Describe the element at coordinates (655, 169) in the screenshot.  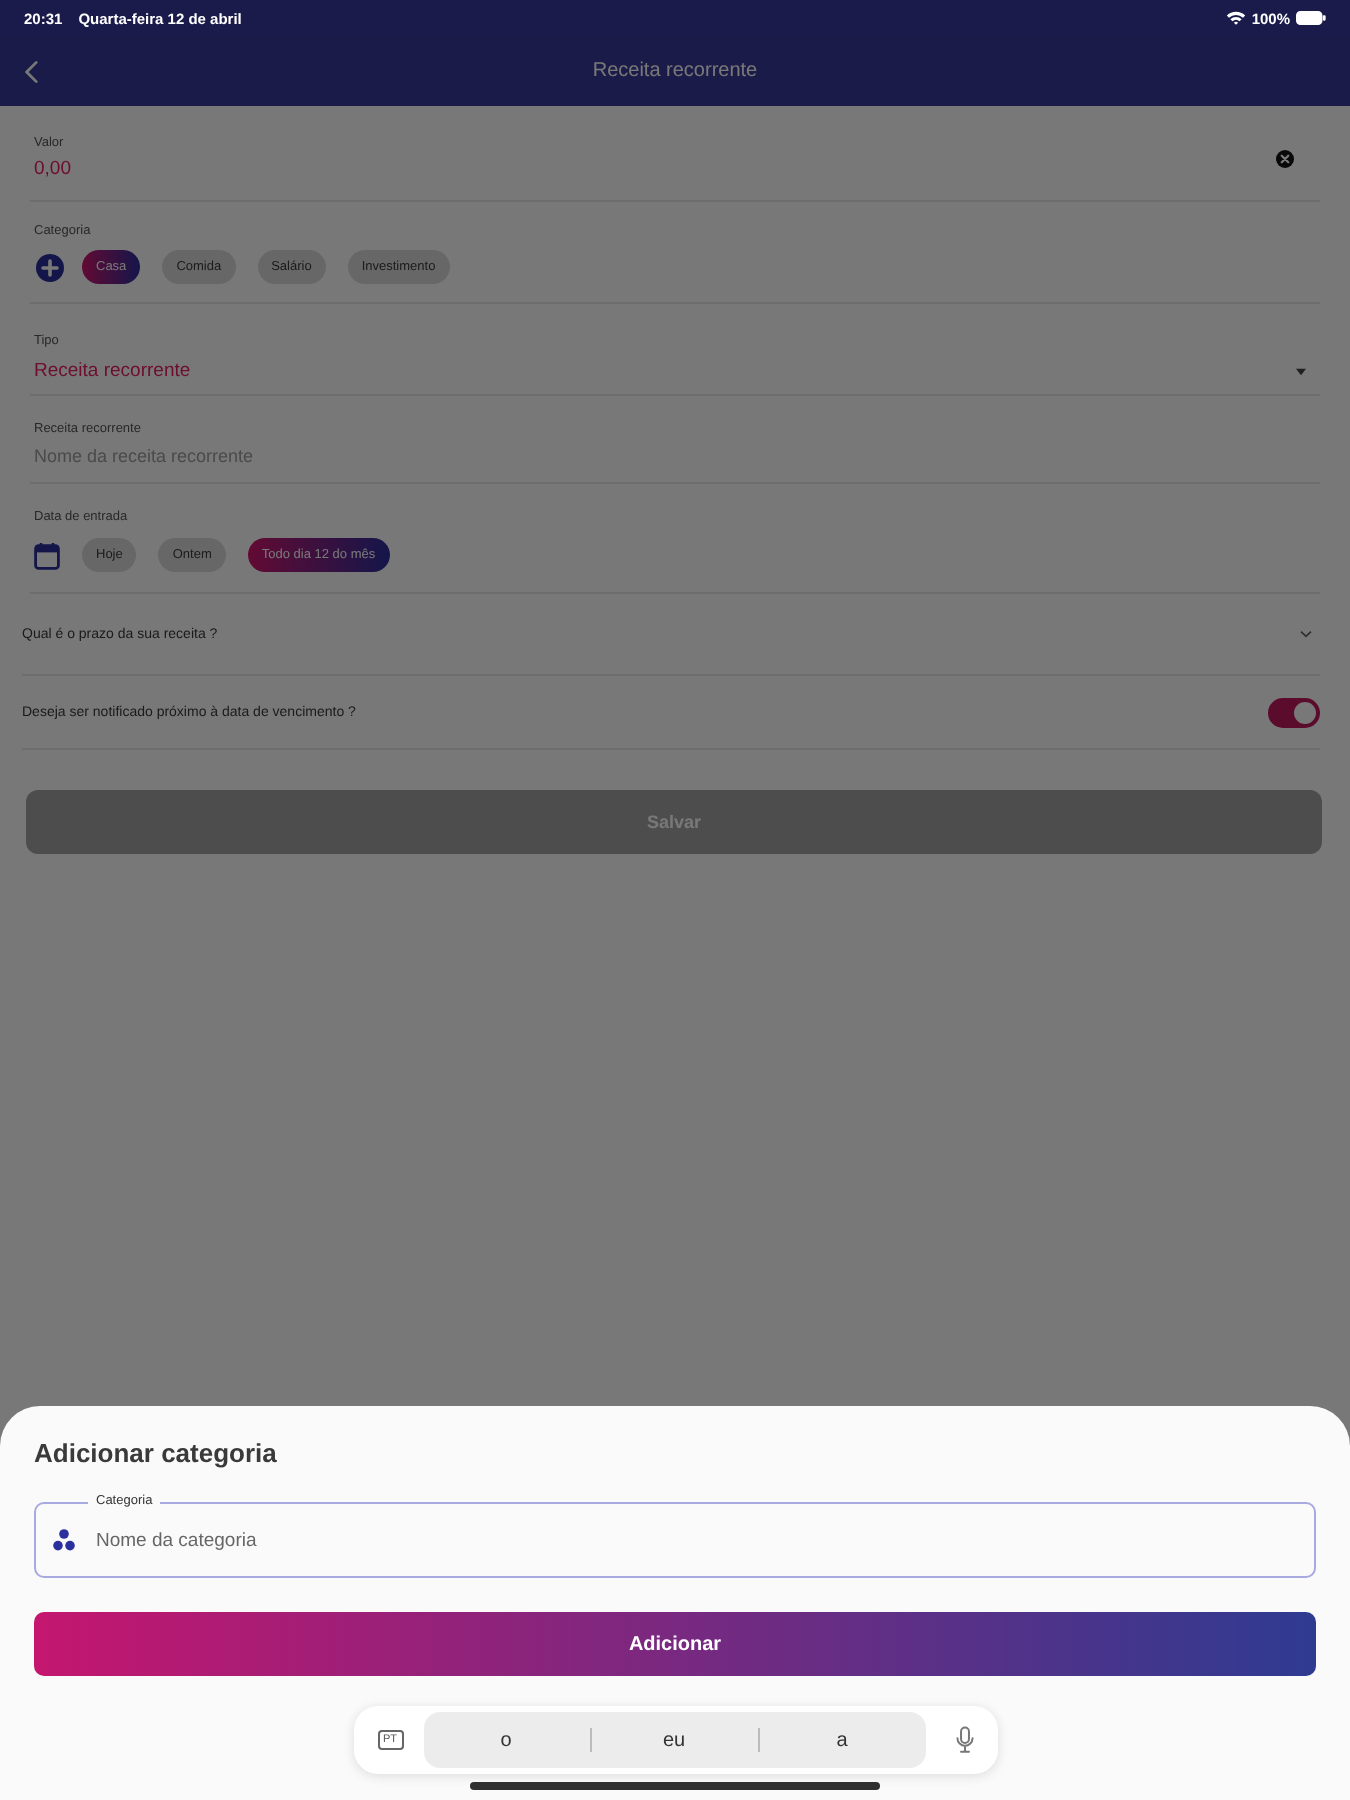
I see `amount-input: 0,00` at that location.